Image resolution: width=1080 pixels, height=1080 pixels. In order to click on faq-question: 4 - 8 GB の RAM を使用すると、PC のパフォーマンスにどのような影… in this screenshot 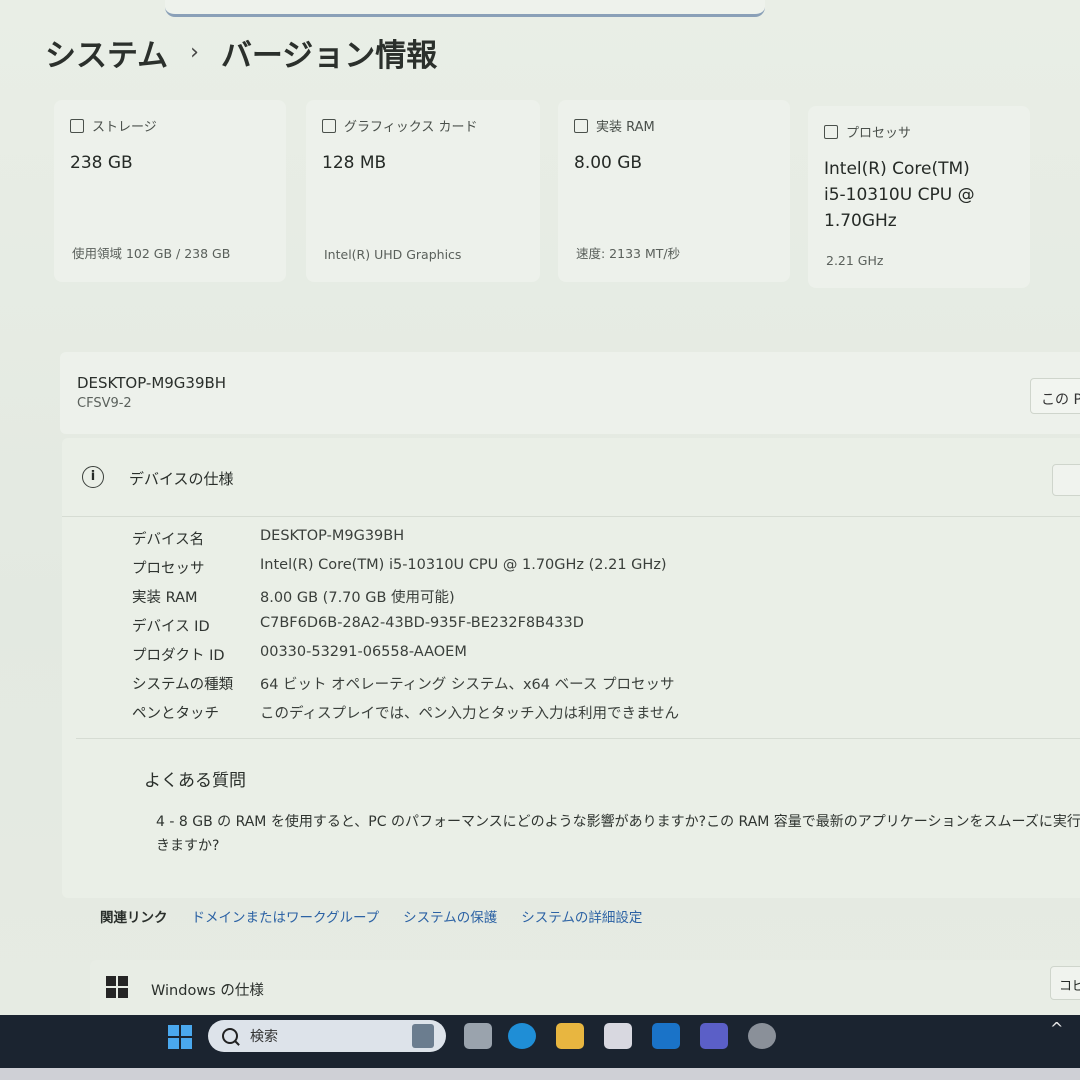, I will do `click(618, 834)`.